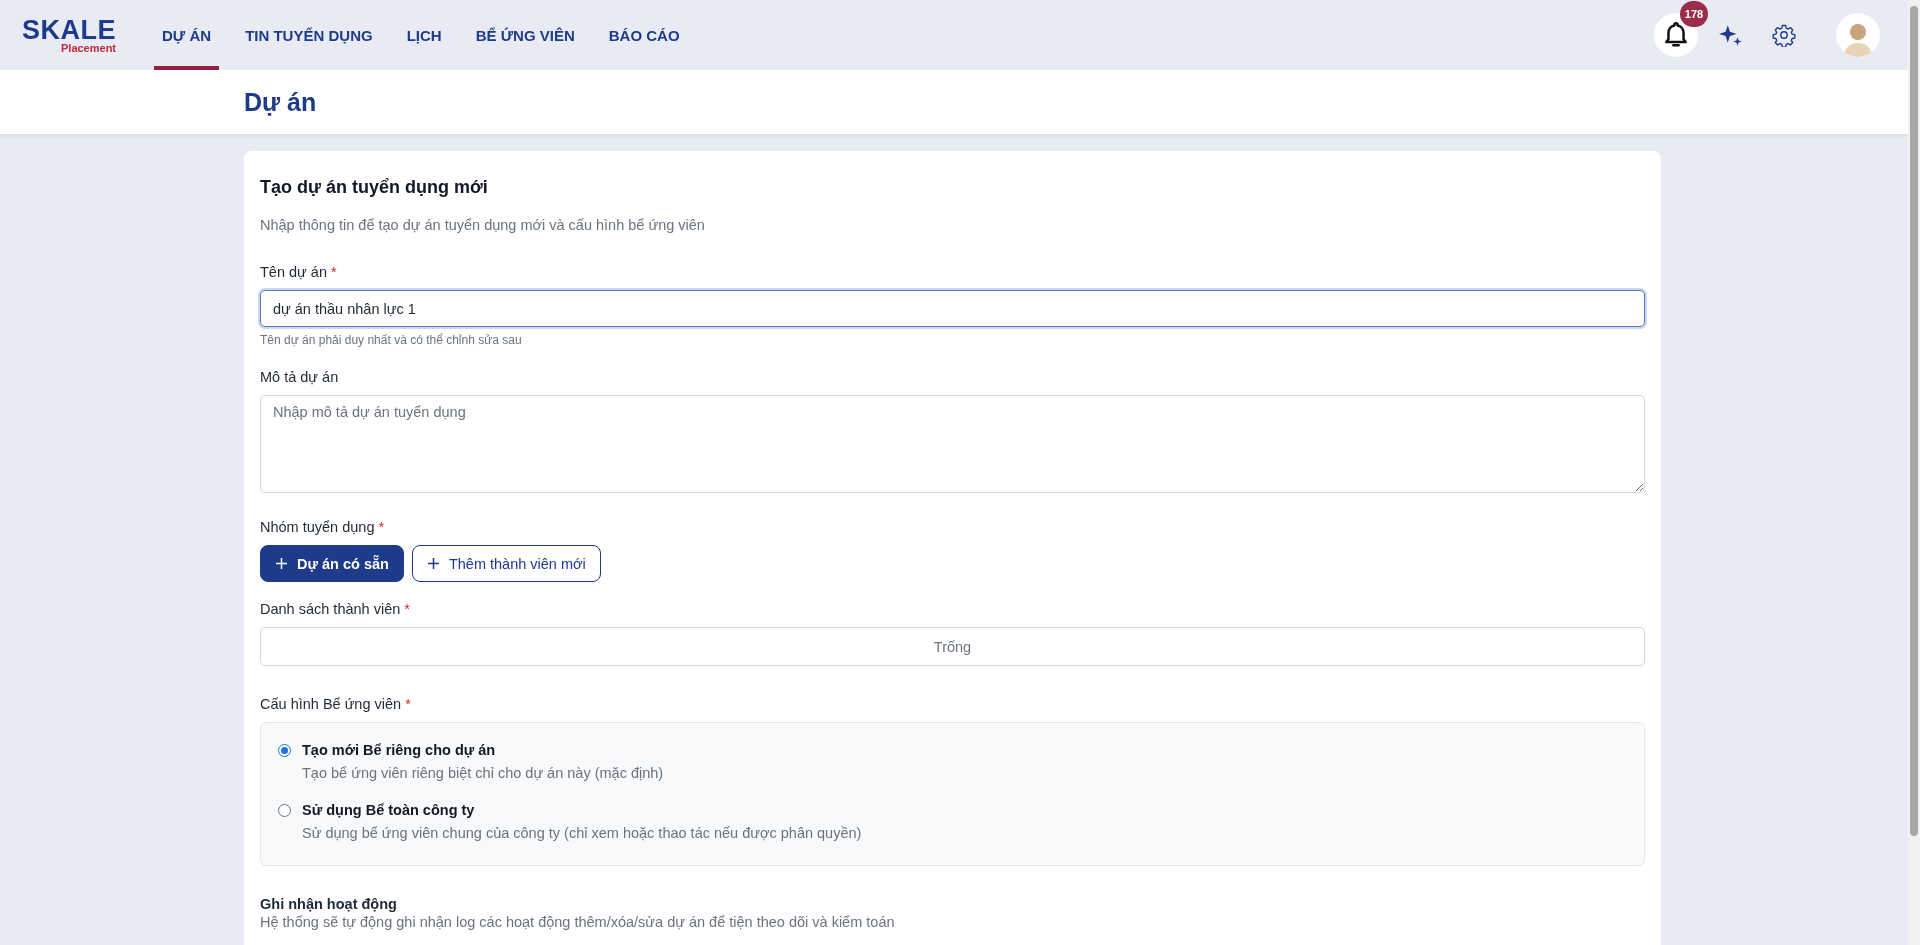  Describe the element at coordinates (483, 773) in the screenshot. I see `option-description: Tạo bể ứng viên riêng biệt chỉ cho dự án này (mặc định)` at that location.